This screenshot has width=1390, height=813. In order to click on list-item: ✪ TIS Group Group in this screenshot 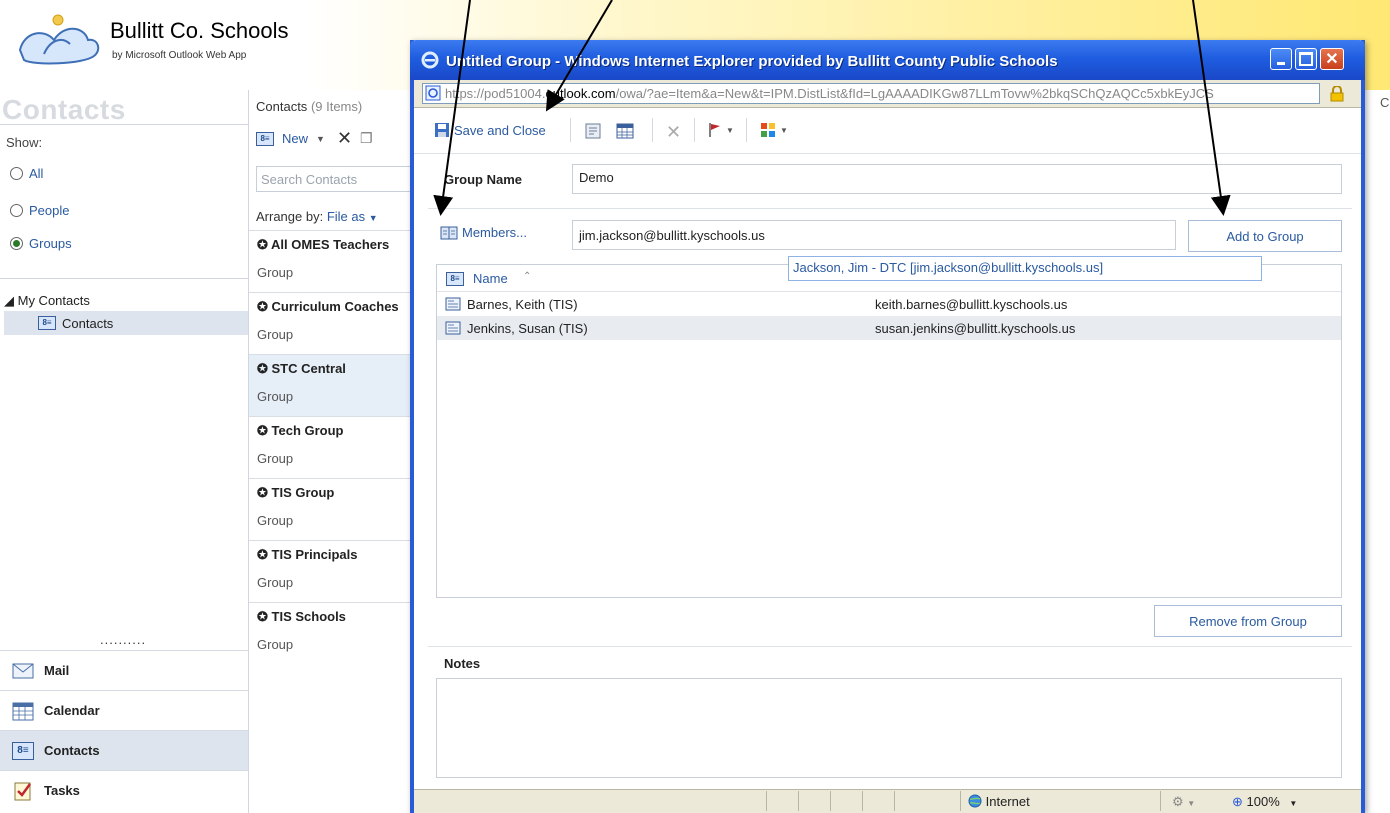, I will do `click(331, 509)`.